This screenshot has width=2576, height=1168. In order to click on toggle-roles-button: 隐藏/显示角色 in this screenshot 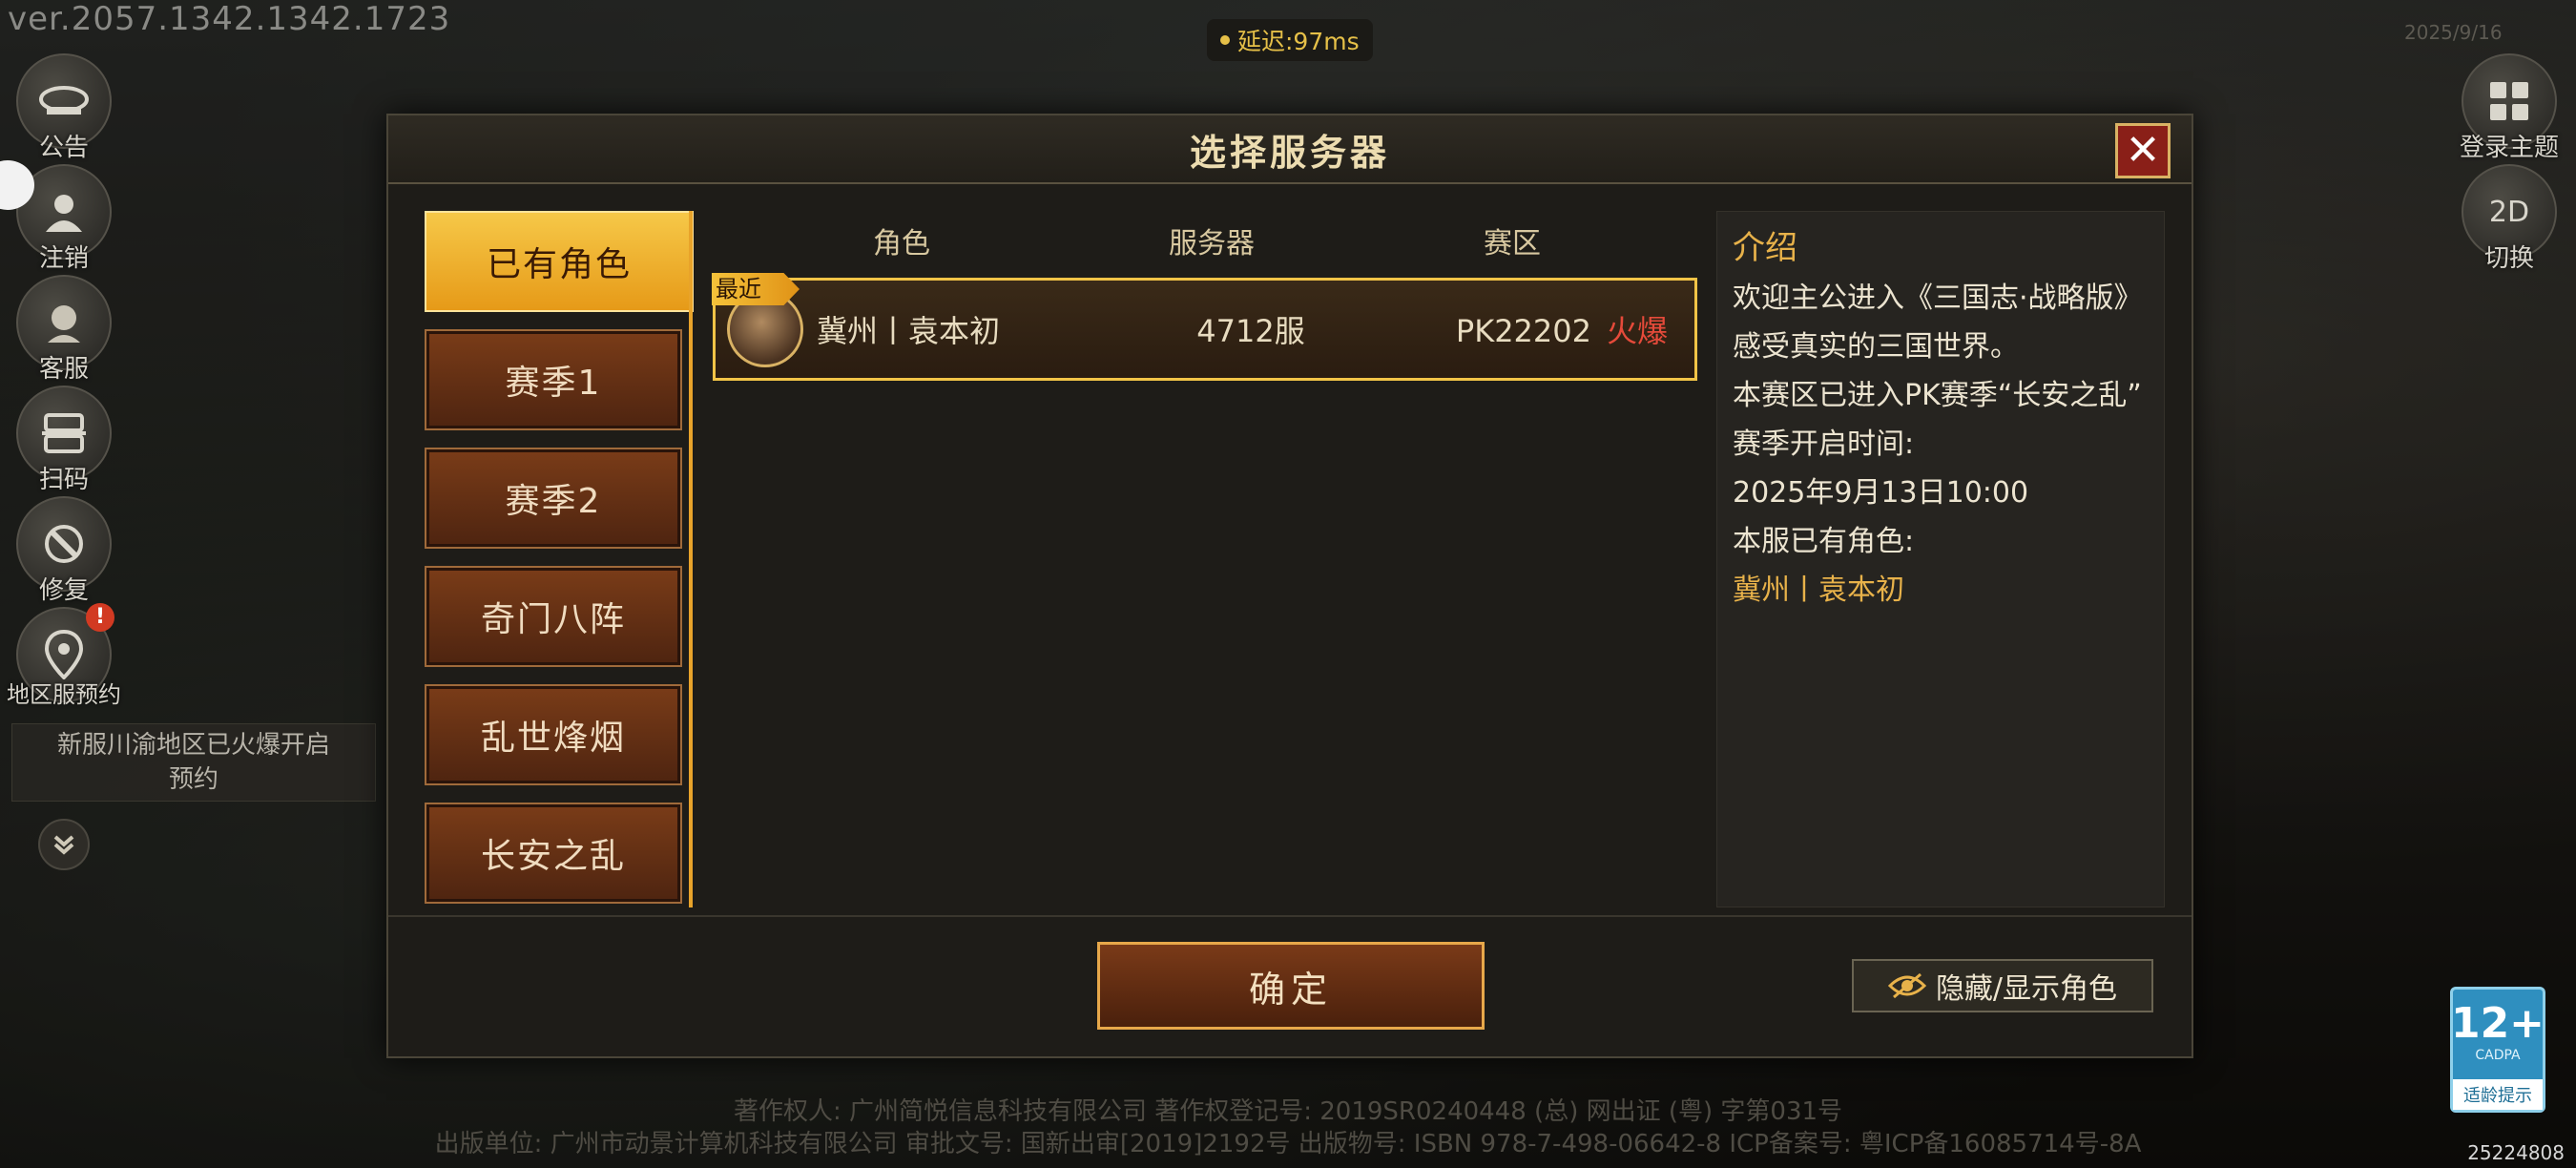, I will do `click(2002, 985)`.